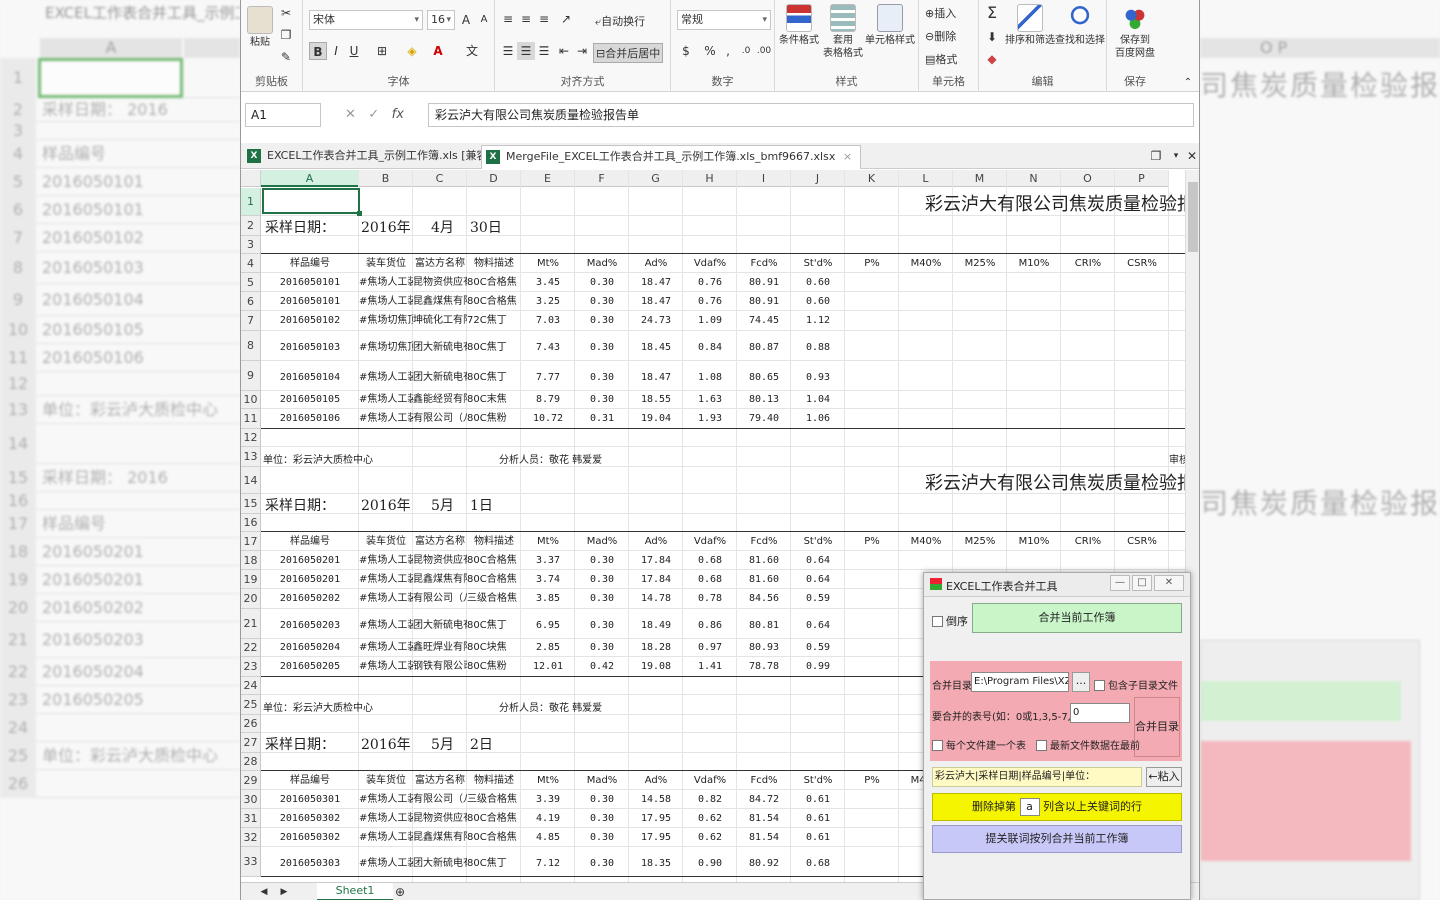  What do you see at coordinates (386, 321) in the screenshot?
I see `table-row-cell: #焦场切焦顶` at bounding box center [386, 321].